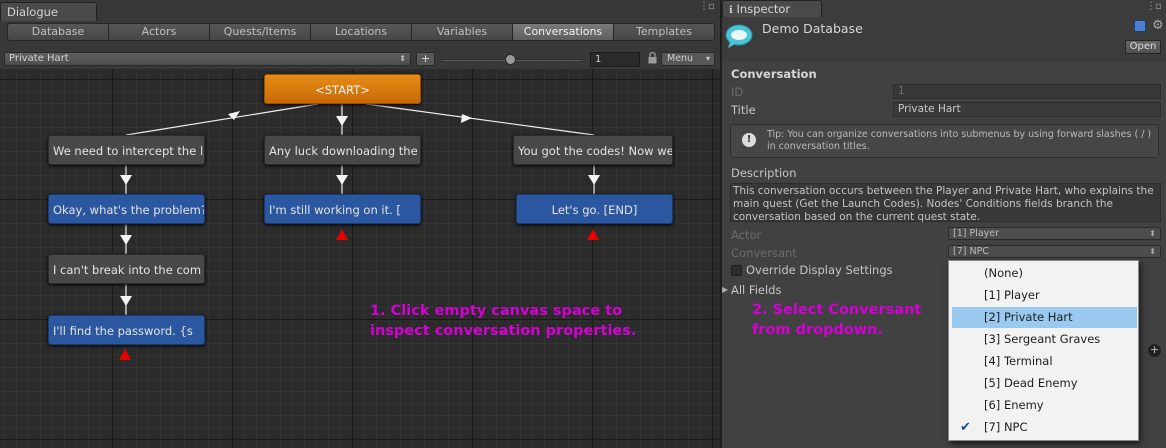 The height and width of the screenshot is (448, 1166). Describe the element at coordinates (1044, 383) in the screenshot. I see `option-dead-enemy: [5] Dead Enemy` at that location.